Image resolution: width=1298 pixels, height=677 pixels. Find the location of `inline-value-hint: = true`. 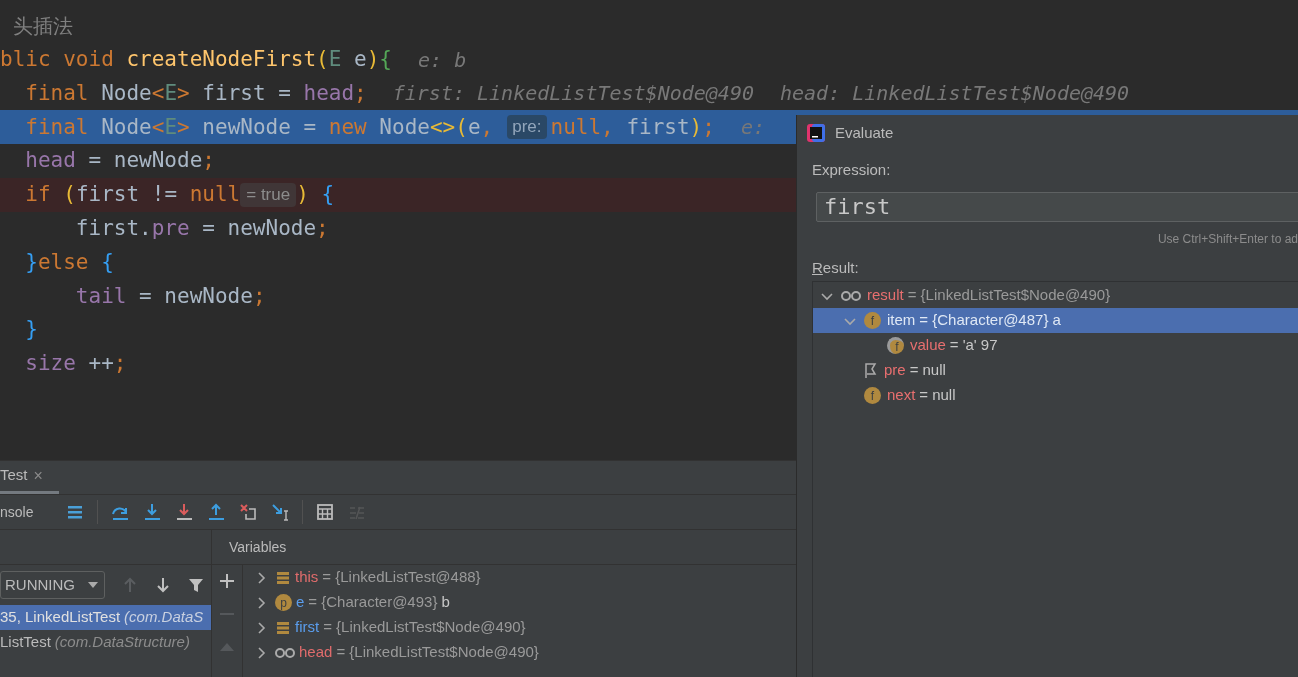

inline-value-hint: = true is located at coordinates (268, 194).